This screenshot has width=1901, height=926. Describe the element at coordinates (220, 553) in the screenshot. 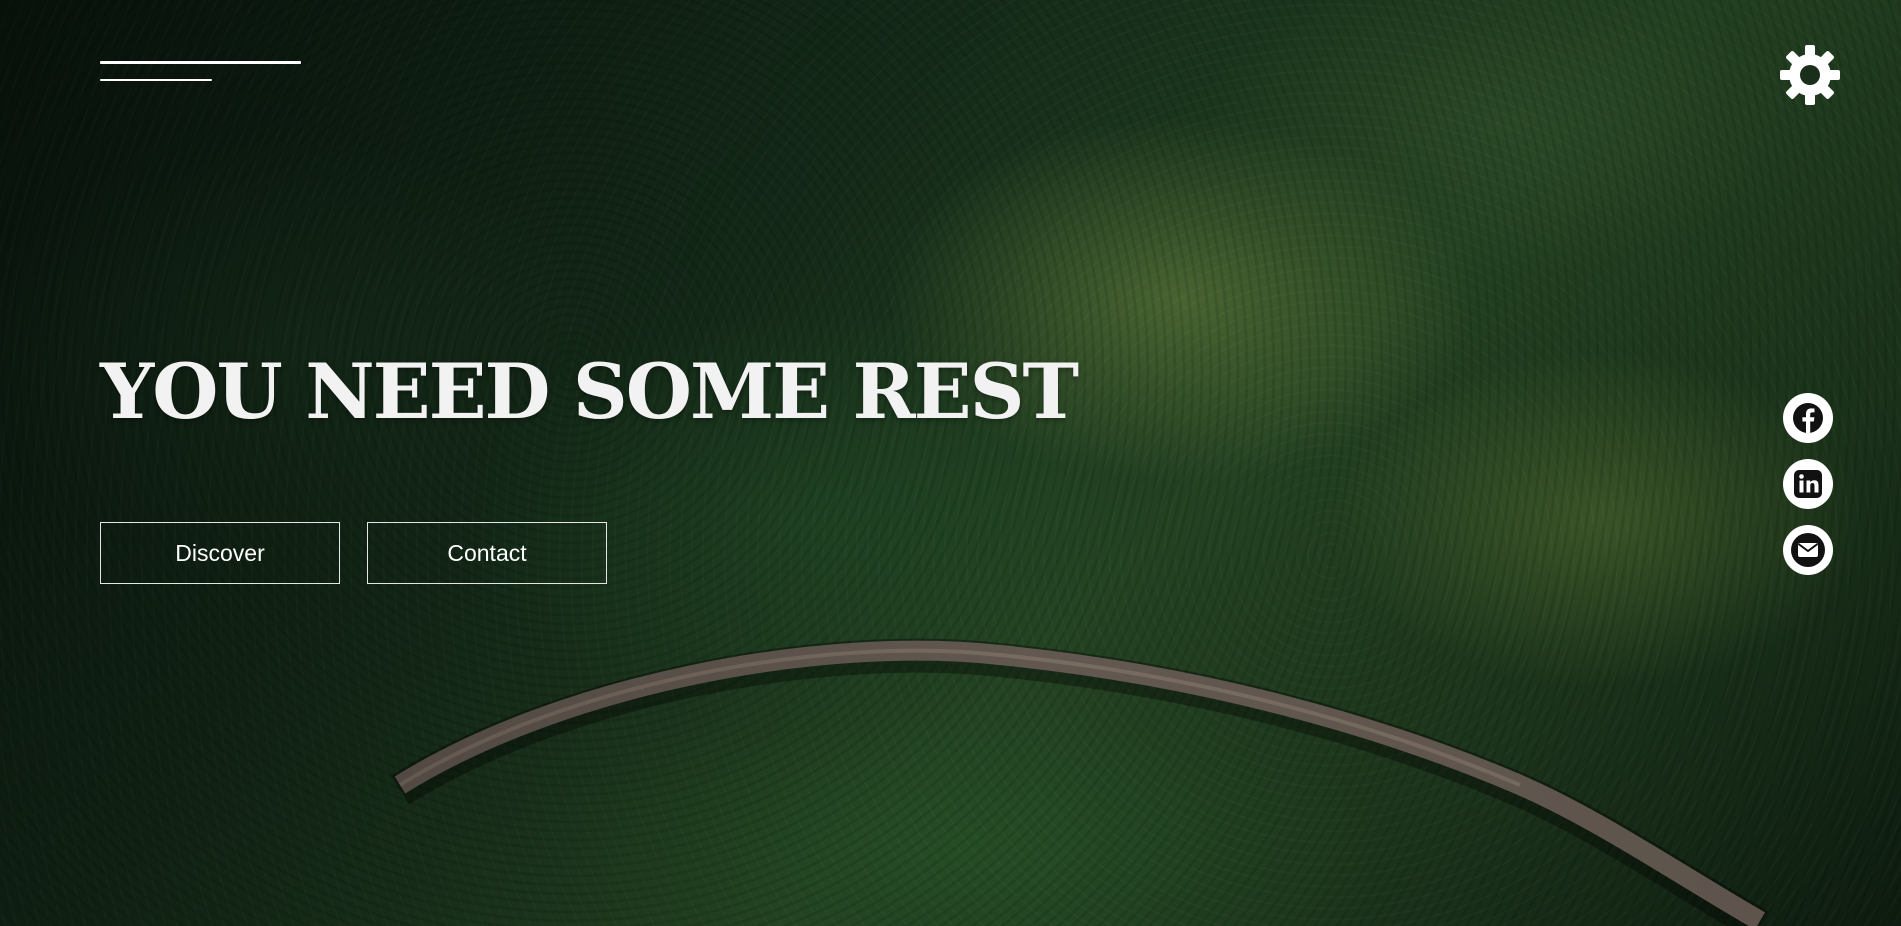

I see `discover-button: Discover` at that location.